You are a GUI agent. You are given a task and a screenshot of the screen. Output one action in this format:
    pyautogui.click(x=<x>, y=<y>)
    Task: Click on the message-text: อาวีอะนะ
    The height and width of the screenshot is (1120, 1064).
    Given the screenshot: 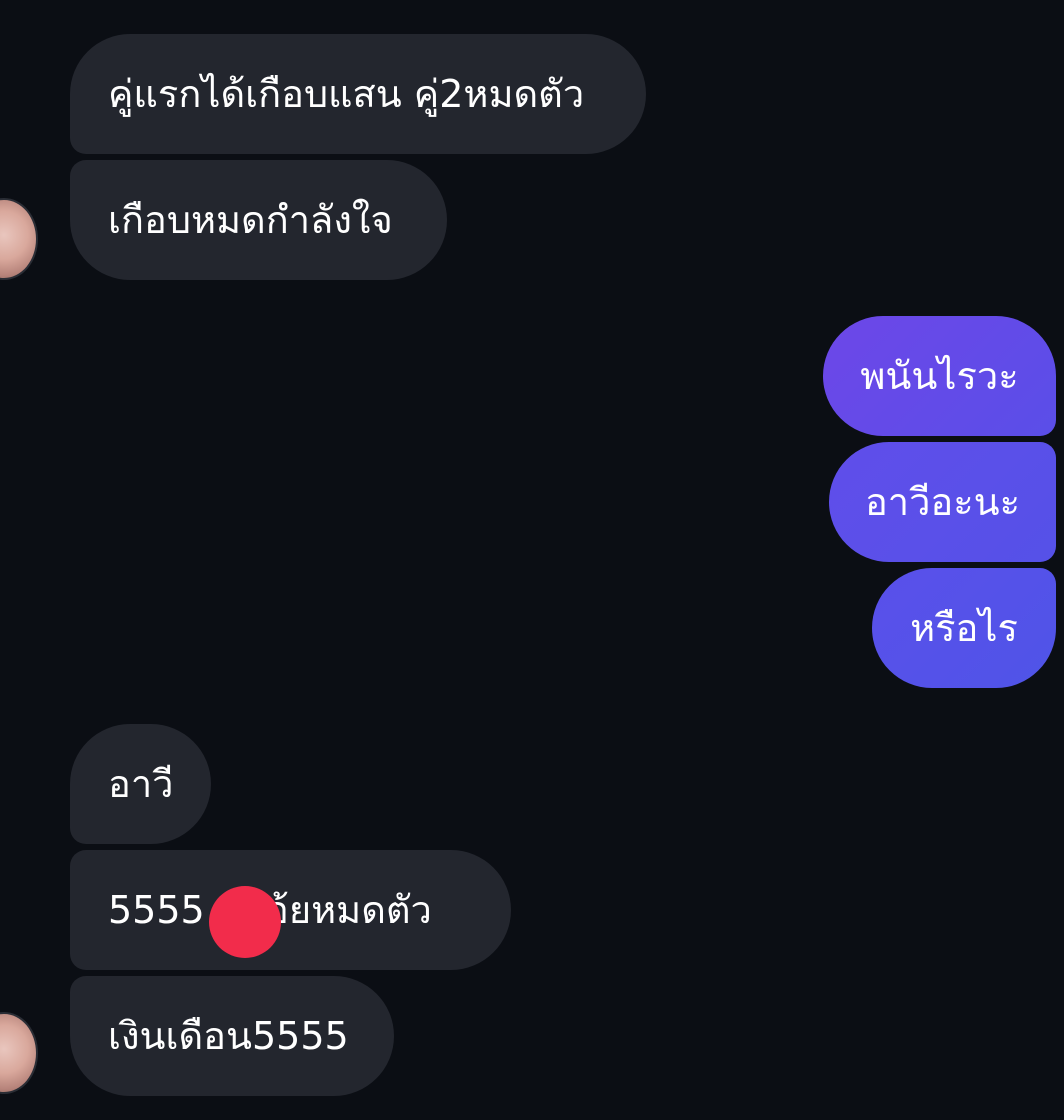 What is the action you would take?
    pyautogui.click(x=942, y=502)
    